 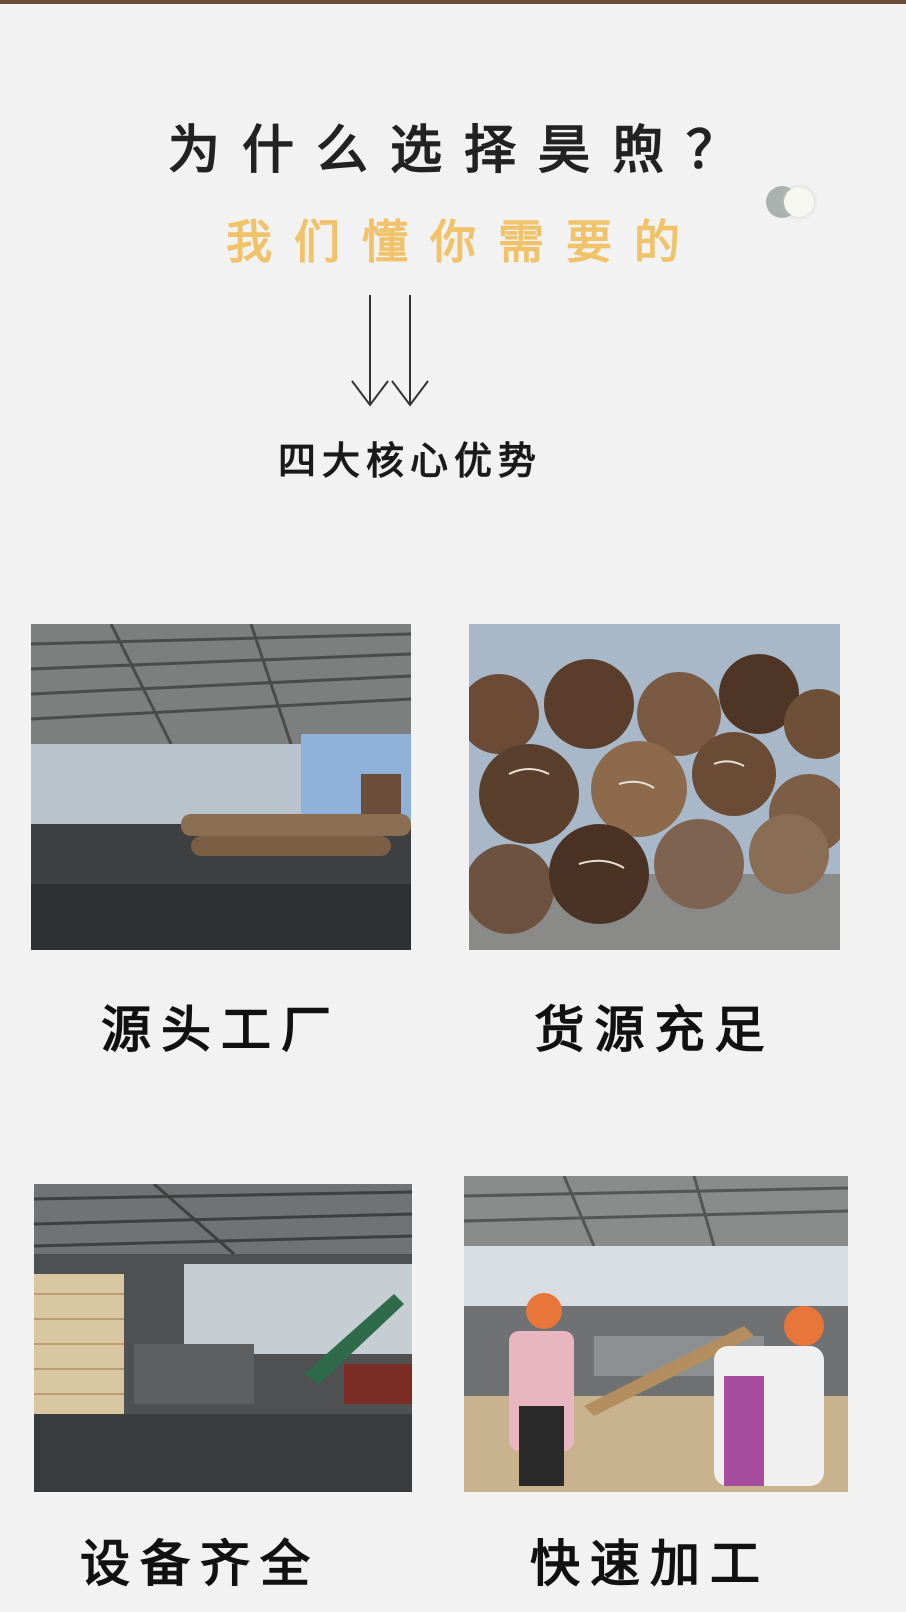 What do you see at coordinates (453, 2) in the screenshot?
I see `top-border-strip` at bounding box center [453, 2].